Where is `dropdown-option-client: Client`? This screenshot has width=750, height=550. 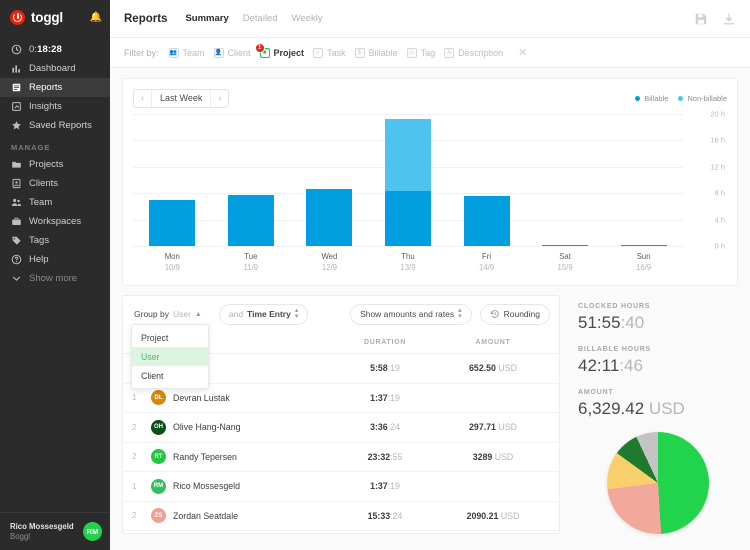
dropdown-option-client: Client is located at coordinates (170, 375).